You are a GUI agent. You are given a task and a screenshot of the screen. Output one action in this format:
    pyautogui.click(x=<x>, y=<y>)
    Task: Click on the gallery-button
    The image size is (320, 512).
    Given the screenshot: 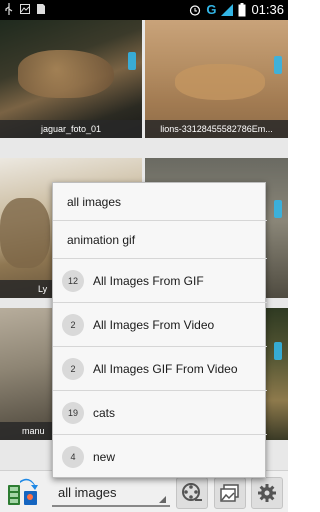 What is the action you would take?
    pyautogui.click(x=230, y=493)
    